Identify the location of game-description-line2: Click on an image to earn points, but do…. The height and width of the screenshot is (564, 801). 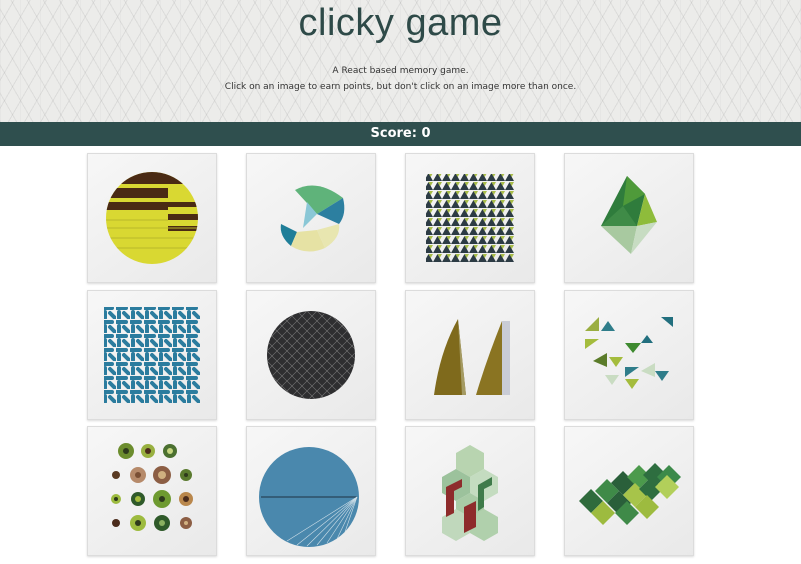
(400, 87).